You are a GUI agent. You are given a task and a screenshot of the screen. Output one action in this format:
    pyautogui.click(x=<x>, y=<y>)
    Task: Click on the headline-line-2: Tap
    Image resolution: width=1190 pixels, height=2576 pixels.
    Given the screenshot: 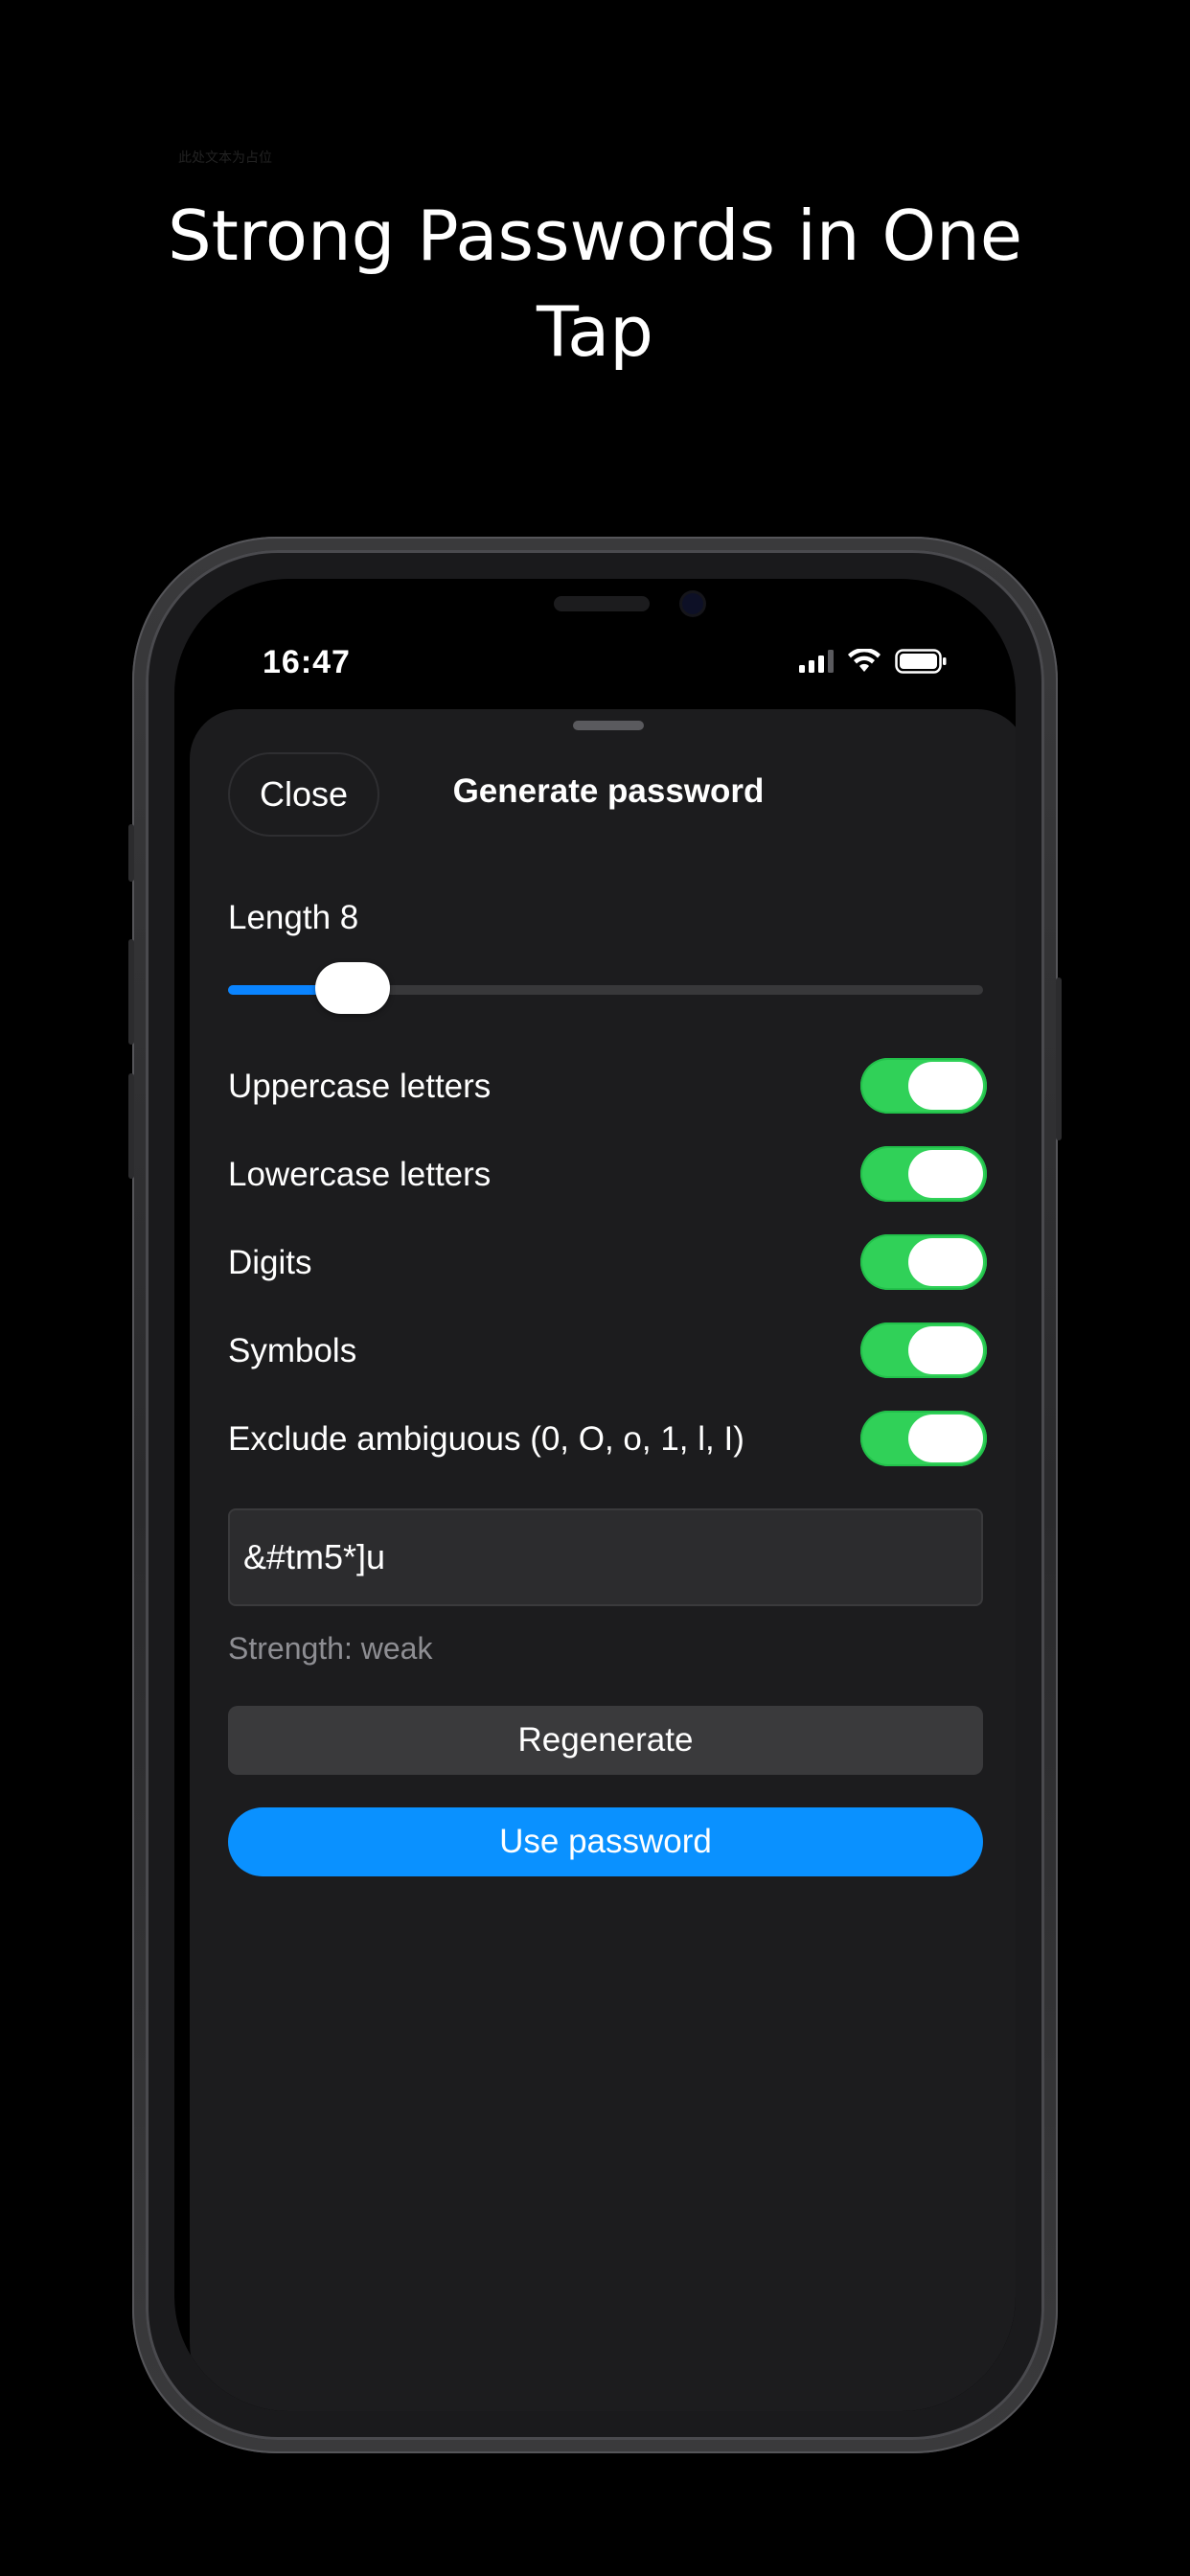 What is the action you would take?
    pyautogui.click(x=595, y=331)
    